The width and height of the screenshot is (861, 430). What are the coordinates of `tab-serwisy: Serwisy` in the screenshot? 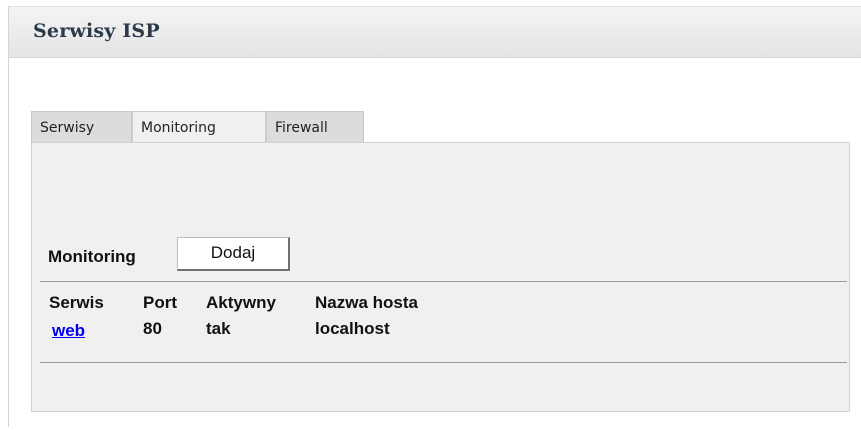 It's located at (81, 126).